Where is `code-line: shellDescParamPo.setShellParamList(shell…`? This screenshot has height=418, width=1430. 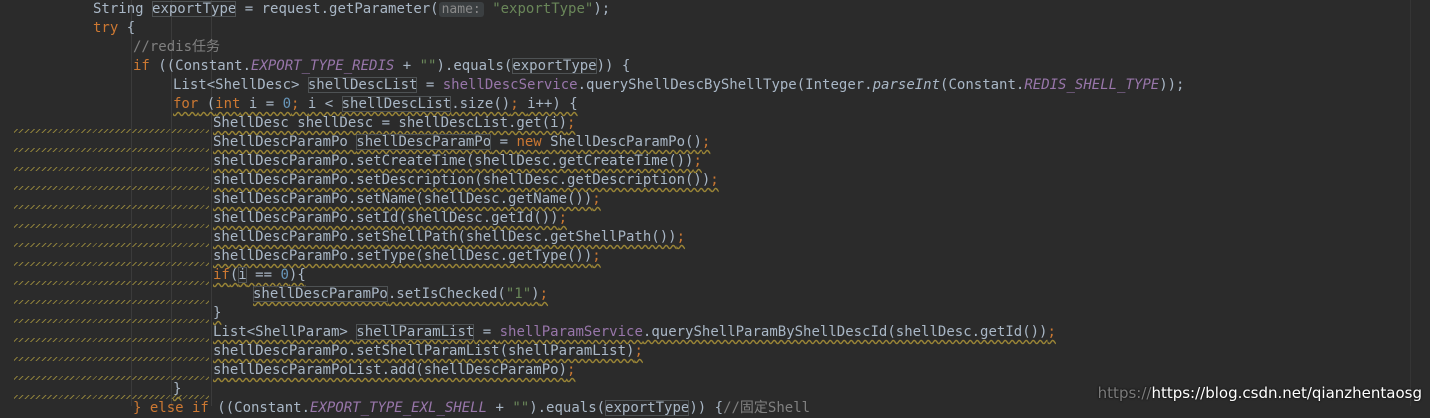
code-line: shellDescParamPo.setShellParamList(shell… is located at coordinates (428, 351).